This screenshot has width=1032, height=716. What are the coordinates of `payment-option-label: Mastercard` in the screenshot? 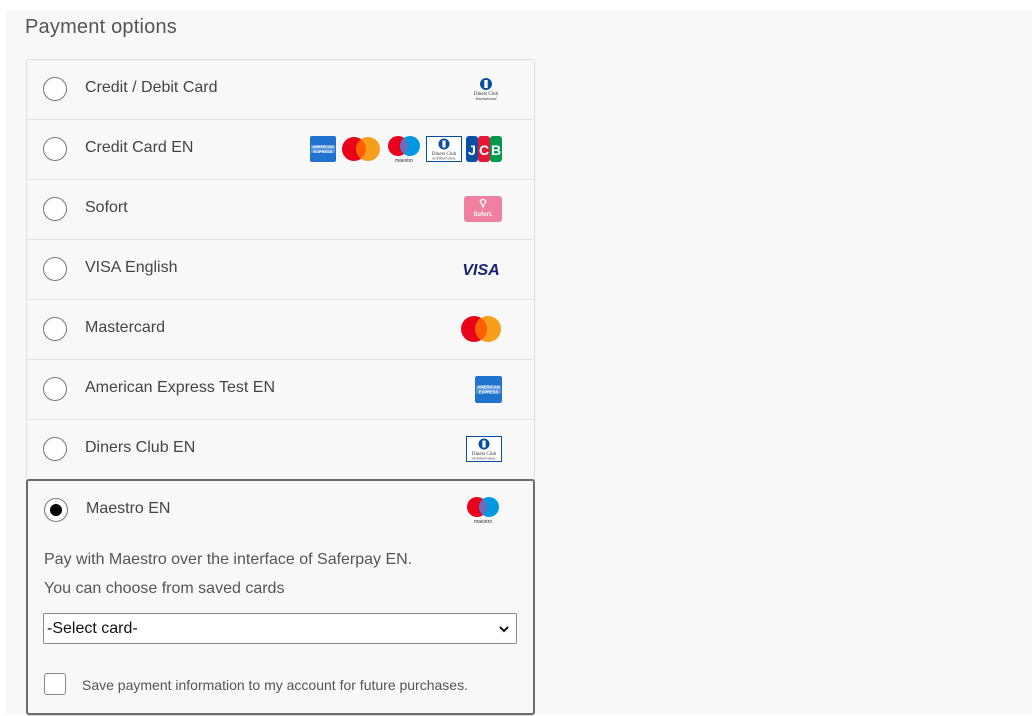 It's located at (125, 327).